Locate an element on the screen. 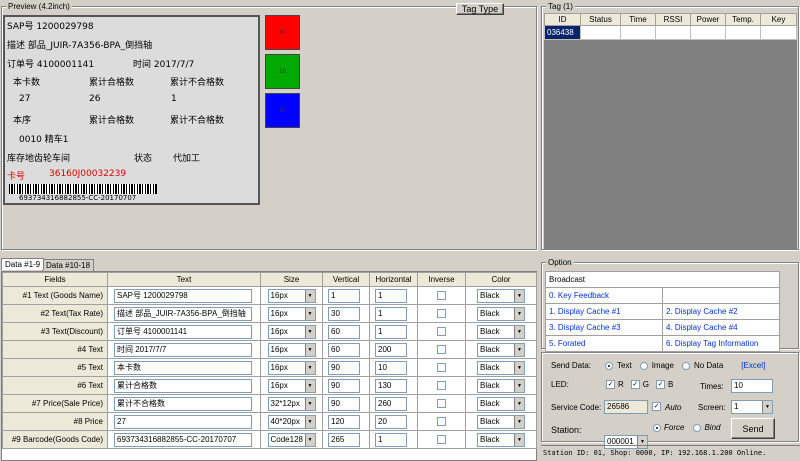 This screenshot has width=800, height=461. service-code-input: 26586 is located at coordinates (626, 407).